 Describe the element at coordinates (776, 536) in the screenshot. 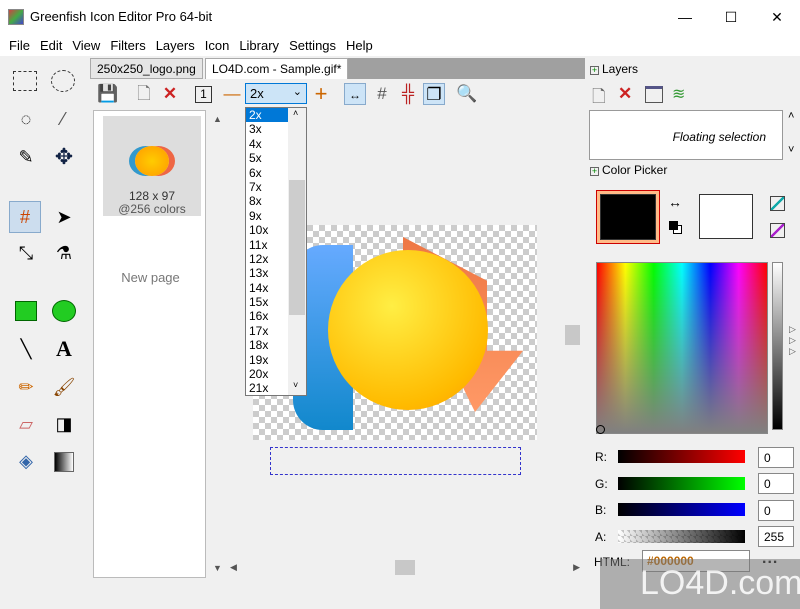

I see `a-value-input: 255` at that location.